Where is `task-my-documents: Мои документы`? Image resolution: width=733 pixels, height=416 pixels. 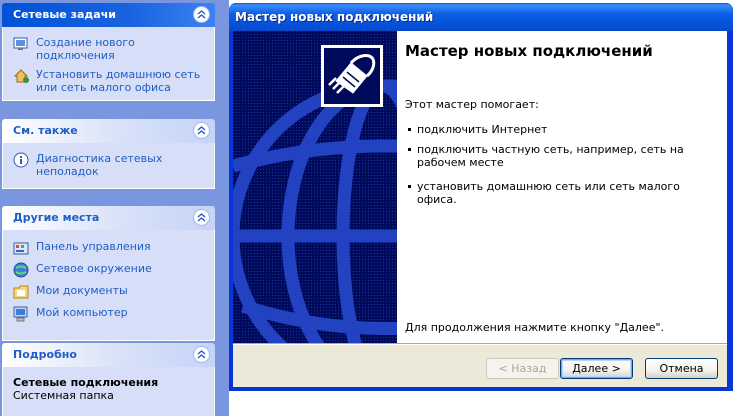
task-my-documents: Мои документы is located at coordinates (108, 292).